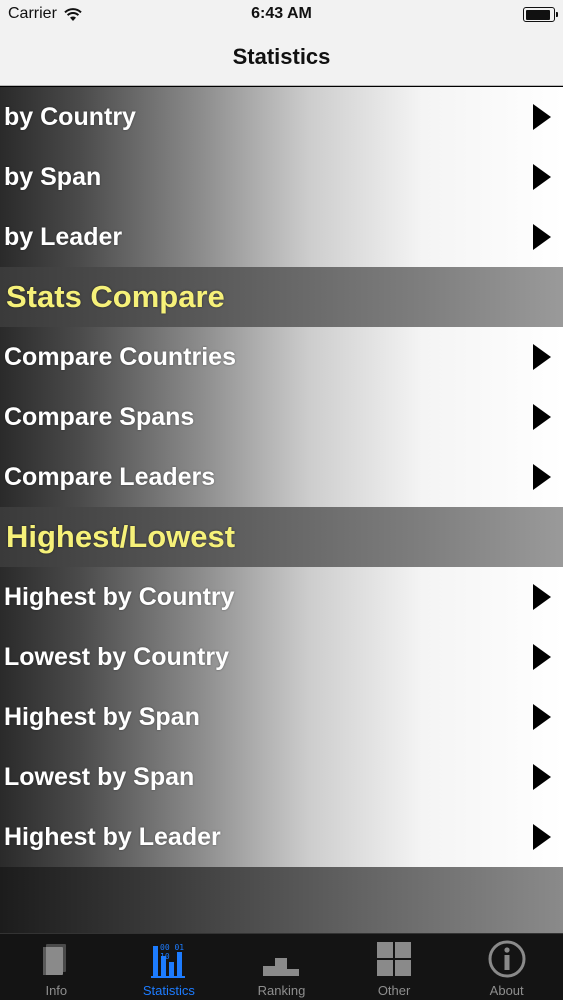  Describe the element at coordinates (112, 836) in the screenshot. I see `menu-item-label: Highest by Leader` at that location.